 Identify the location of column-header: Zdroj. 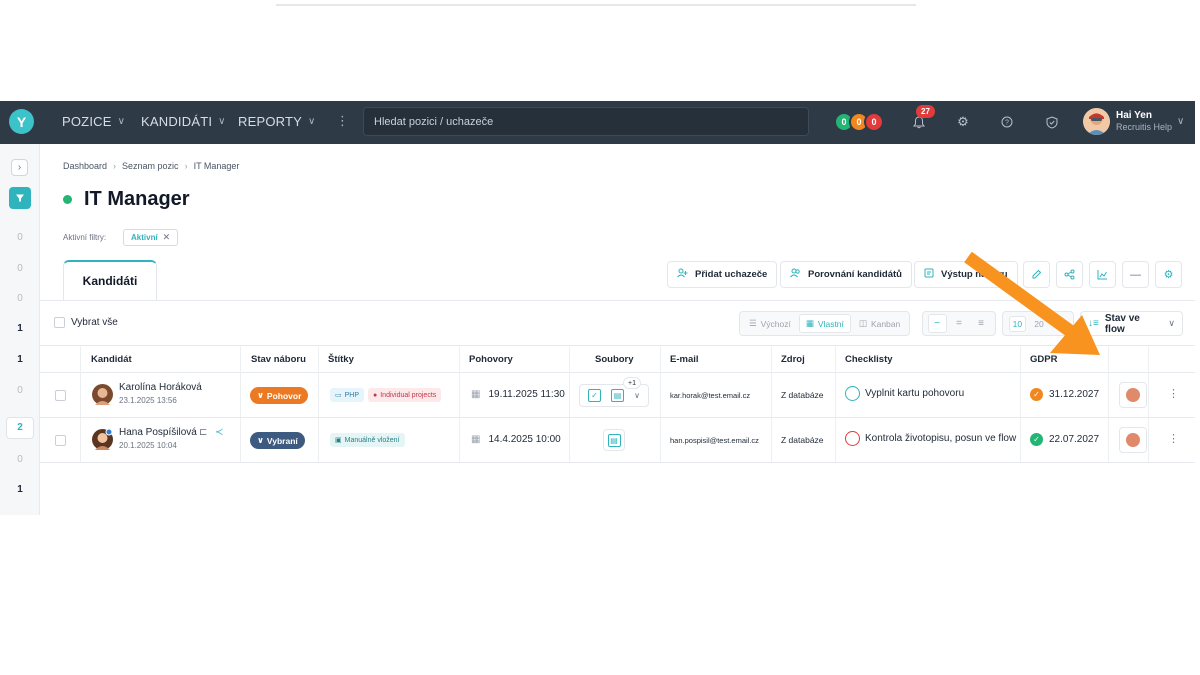
(793, 359).